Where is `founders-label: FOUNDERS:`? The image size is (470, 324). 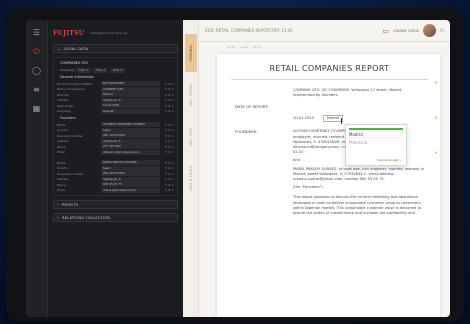
founders-label: FOUNDERS: is located at coordinates (246, 132).